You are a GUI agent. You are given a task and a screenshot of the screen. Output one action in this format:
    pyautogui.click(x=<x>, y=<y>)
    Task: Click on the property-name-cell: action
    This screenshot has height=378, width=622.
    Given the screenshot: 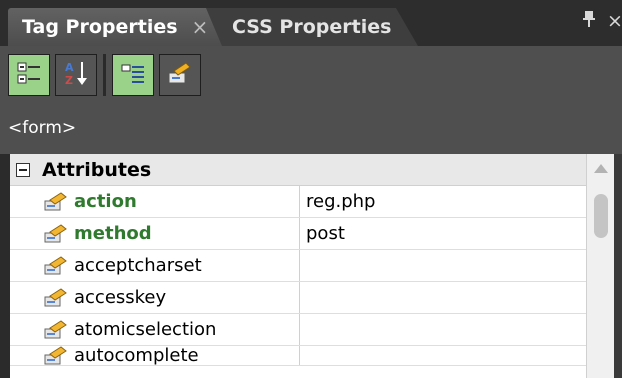 What is the action you would take?
    pyautogui.click(x=155, y=201)
    